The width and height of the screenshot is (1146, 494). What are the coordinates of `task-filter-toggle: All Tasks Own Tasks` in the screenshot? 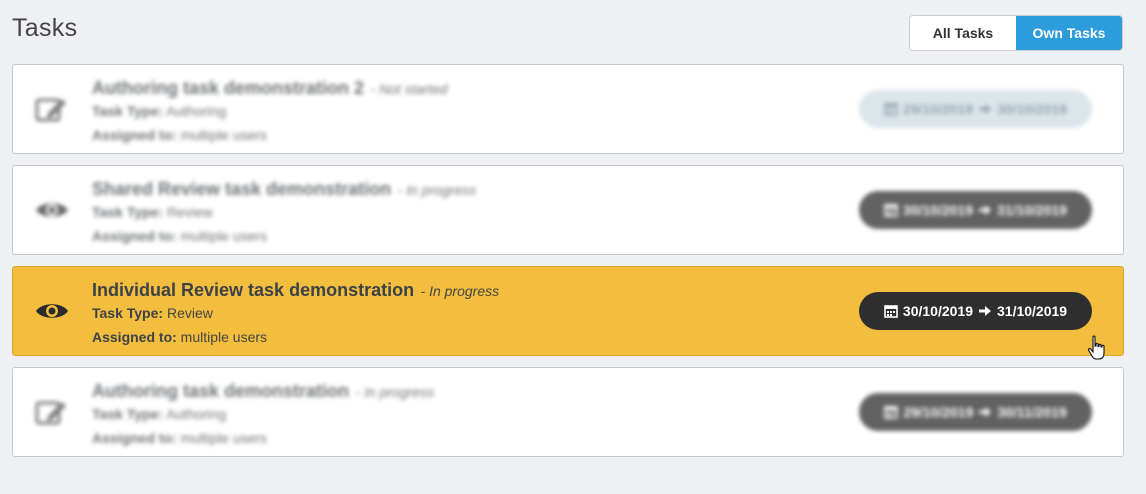 It's located at (1016, 33).